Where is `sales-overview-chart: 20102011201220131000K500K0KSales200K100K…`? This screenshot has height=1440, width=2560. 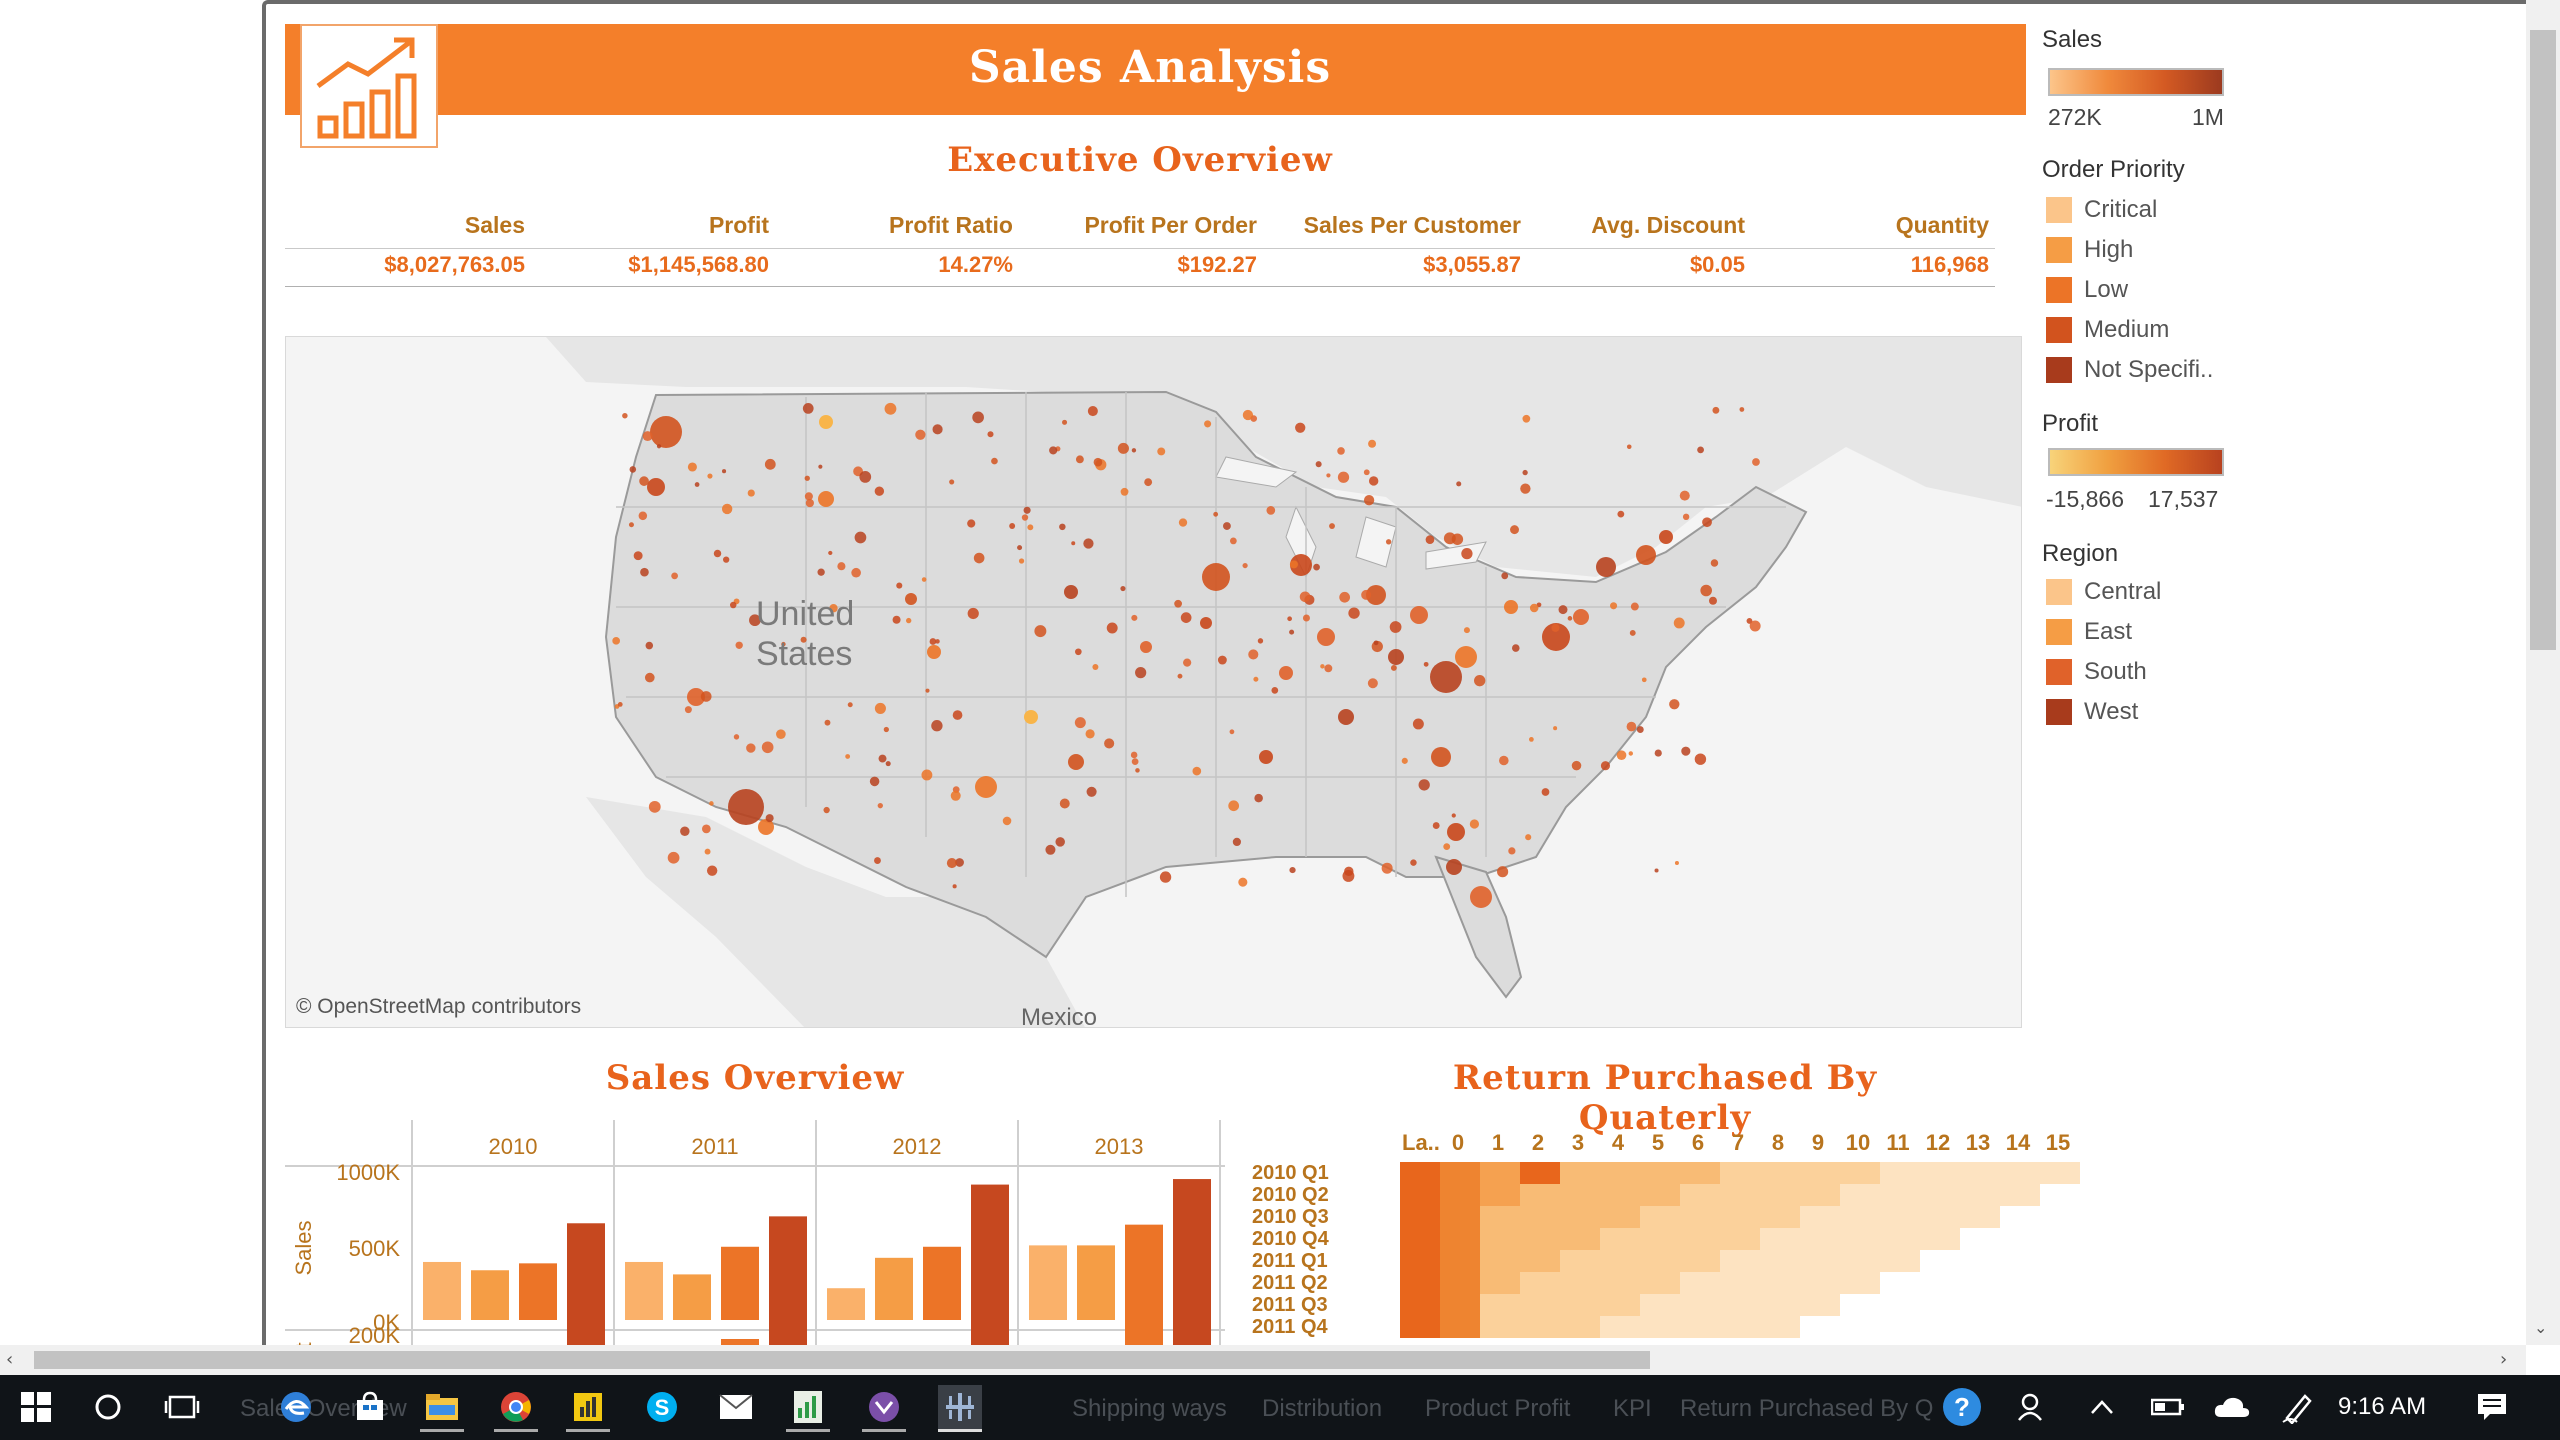
sales-overview-chart: 20102011201220131000K500K0KSales200K100K… is located at coordinates (755, 1231).